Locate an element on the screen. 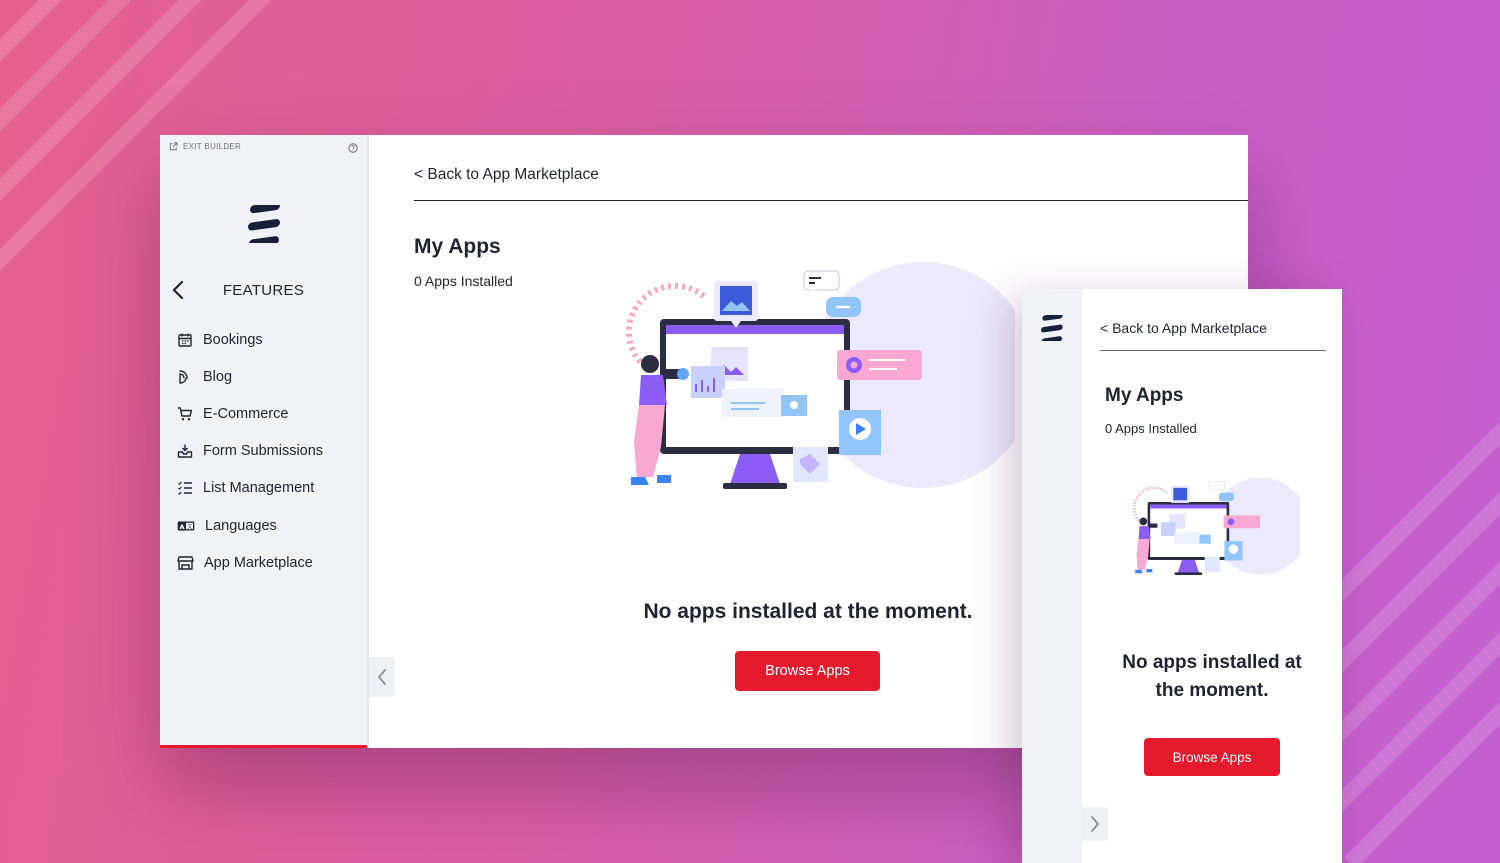 The width and height of the screenshot is (1500, 863). cart-icon is located at coordinates (185, 414).